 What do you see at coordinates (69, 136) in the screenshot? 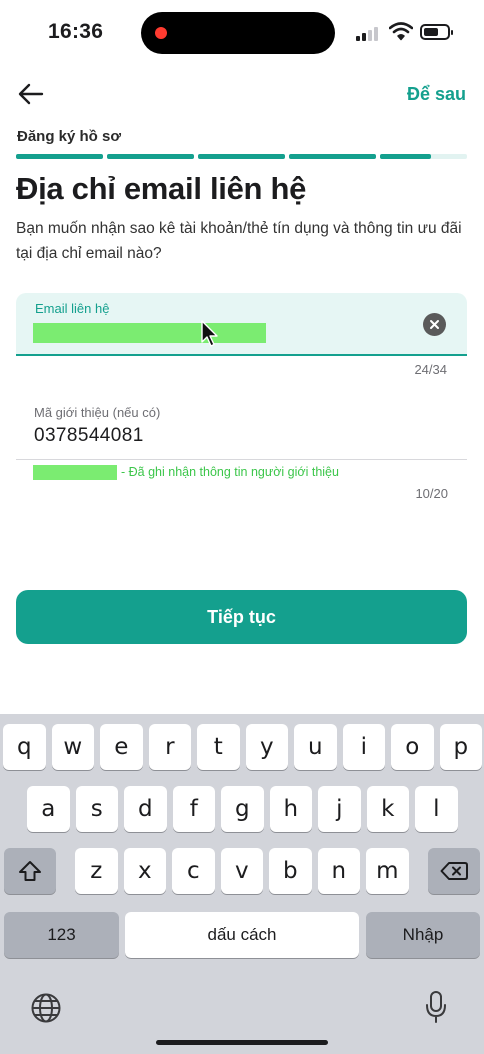
I see `step-label: Đăng ký hồ sơ` at bounding box center [69, 136].